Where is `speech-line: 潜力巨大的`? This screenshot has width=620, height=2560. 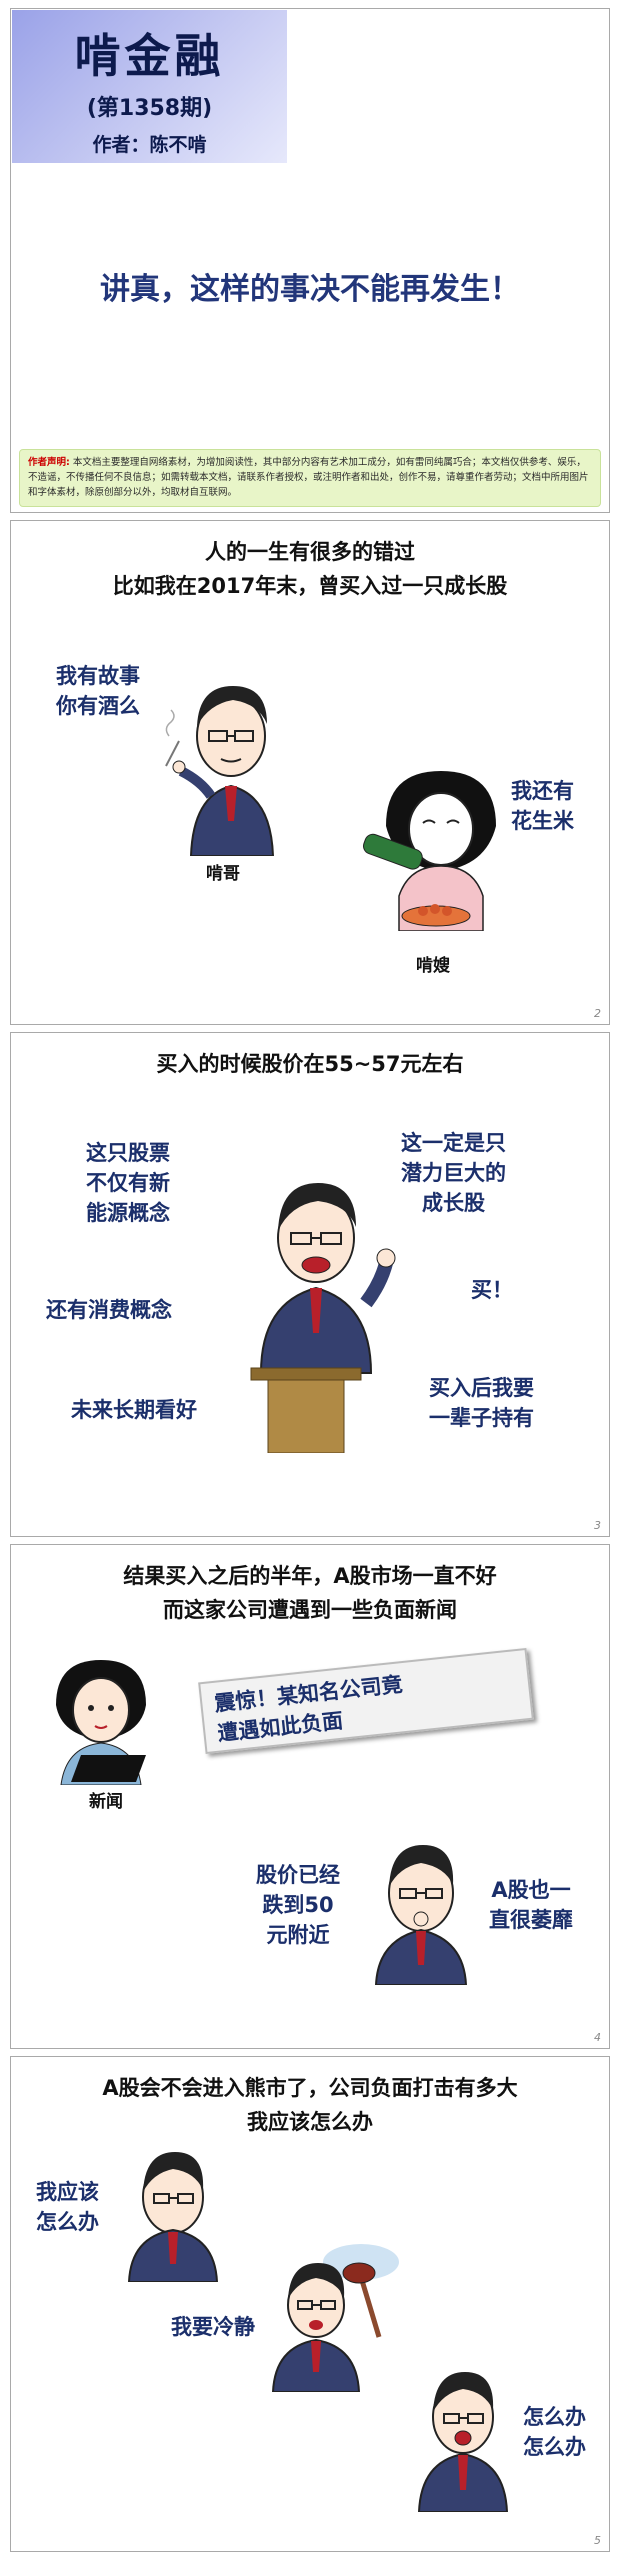
speech-line: 潜力巨大的 is located at coordinates (453, 1173).